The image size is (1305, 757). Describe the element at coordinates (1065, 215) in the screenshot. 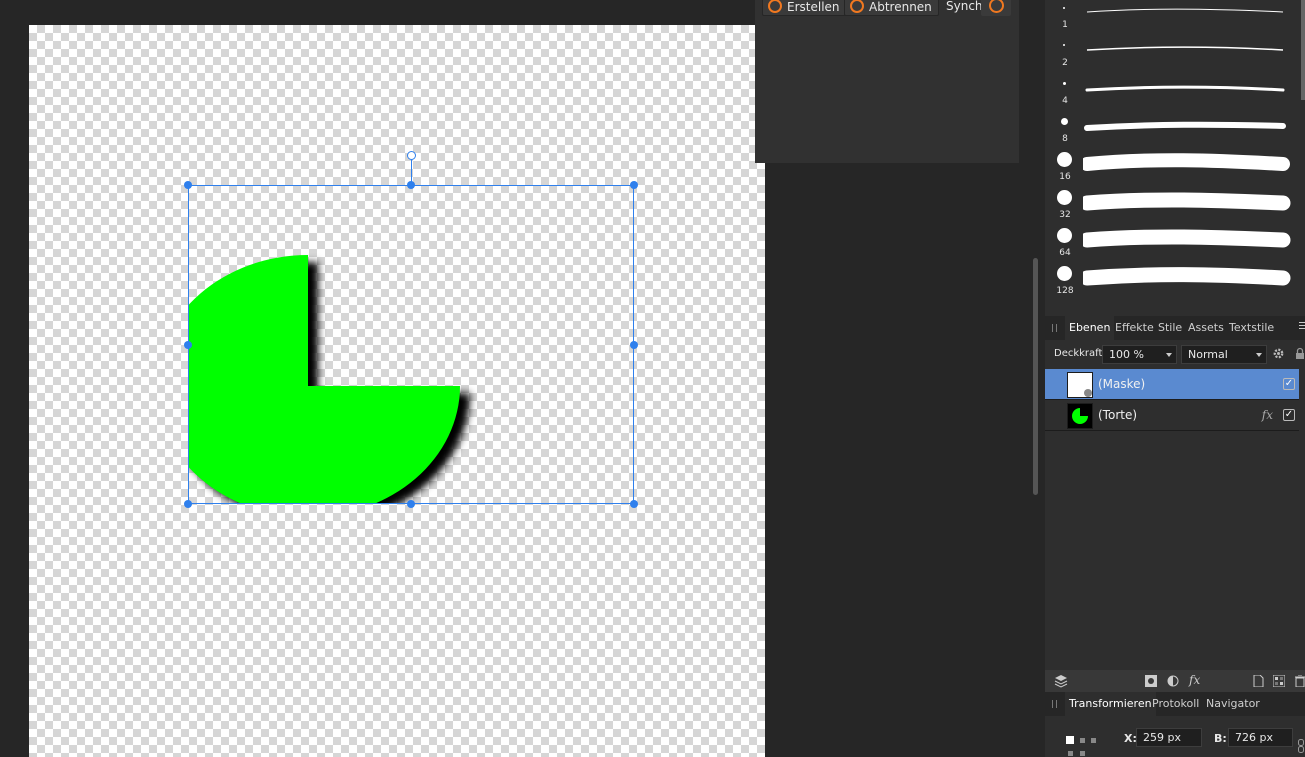

I see `brush-size-label: 32` at that location.